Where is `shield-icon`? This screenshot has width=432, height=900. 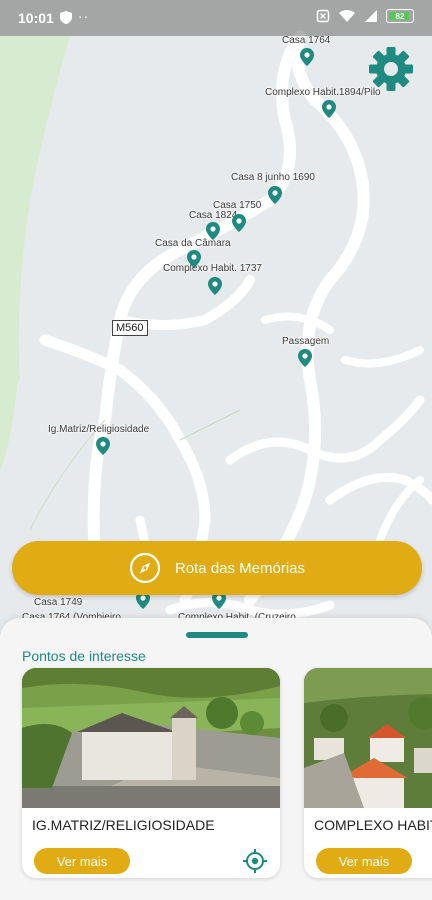 shield-icon is located at coordinates (66, 17).